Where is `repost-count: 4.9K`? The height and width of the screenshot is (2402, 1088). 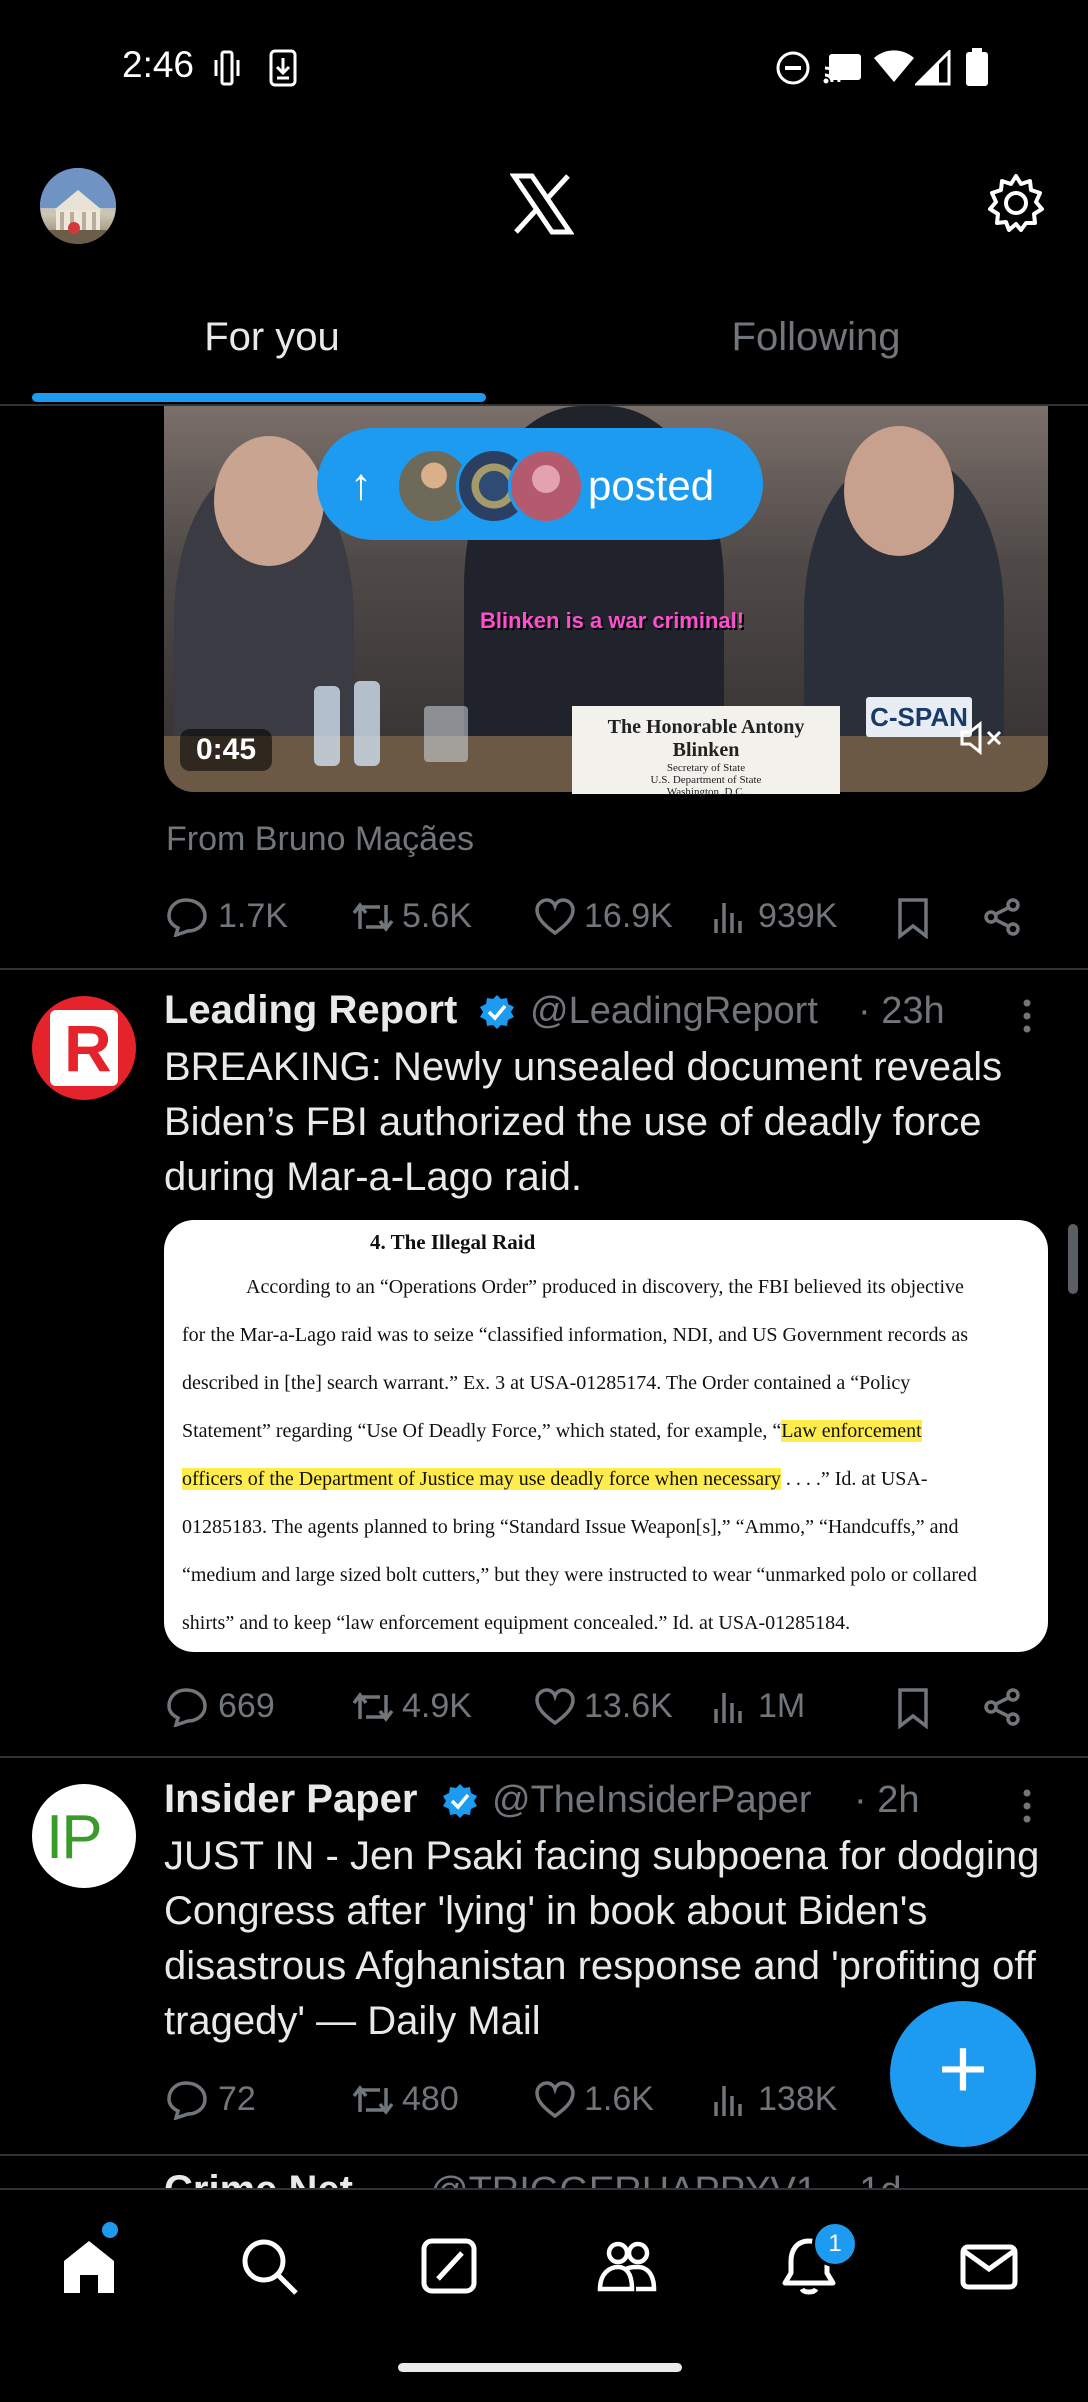
repost-count: 4.9K is located at coordinates (437, 1706).